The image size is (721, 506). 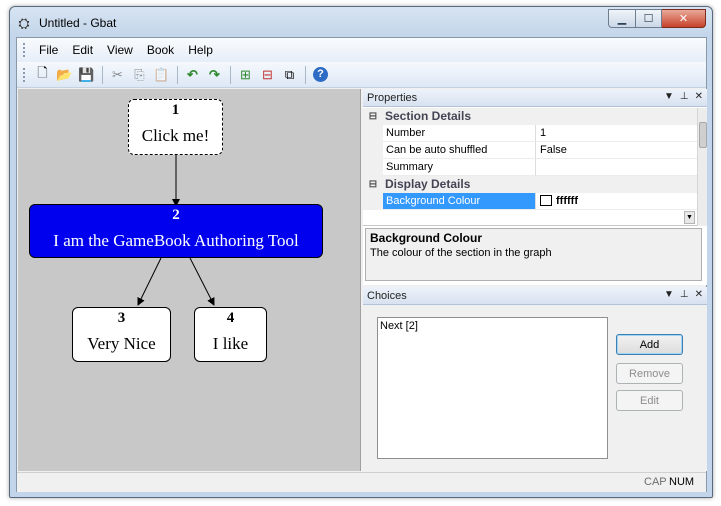 I want to click on scrollbar-thumb, so click(x=703, y=135).